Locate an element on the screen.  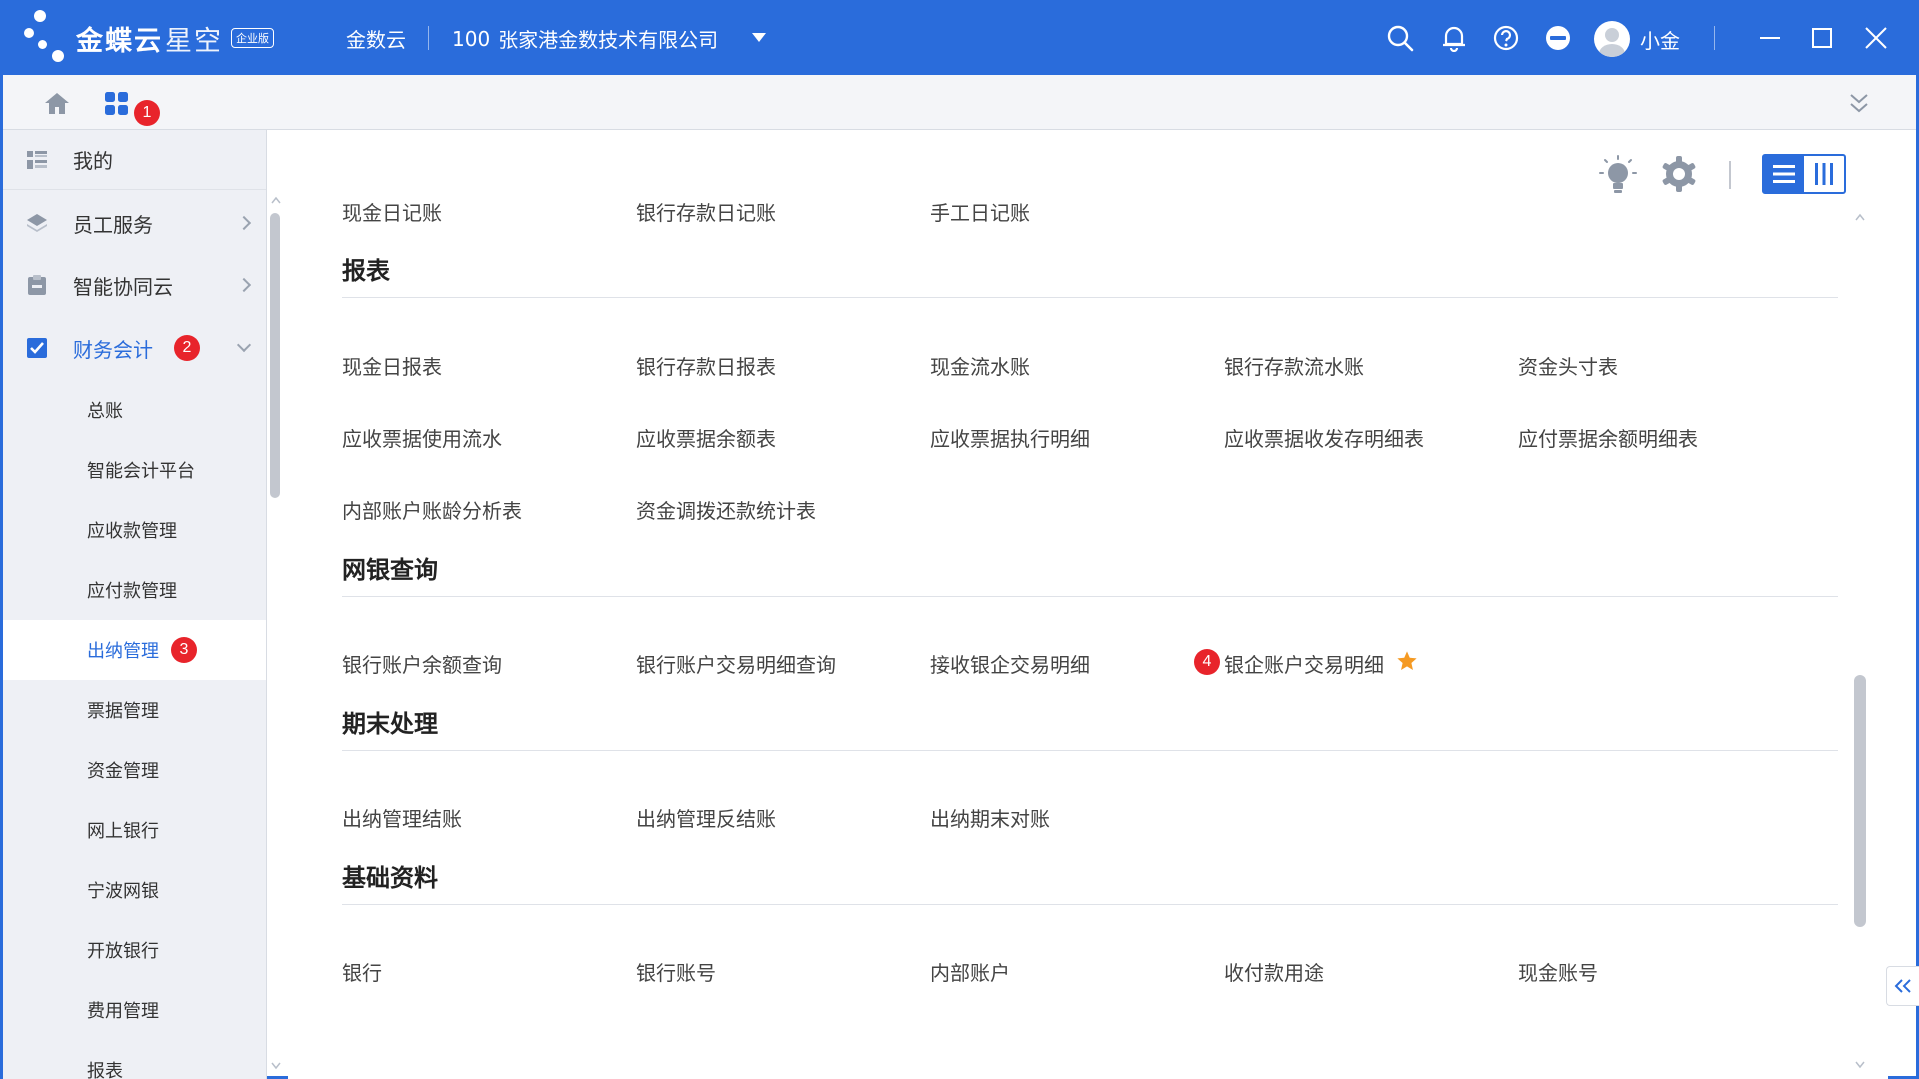
section-online-banking: 网银查询 is located at coordinates (1090, 573).